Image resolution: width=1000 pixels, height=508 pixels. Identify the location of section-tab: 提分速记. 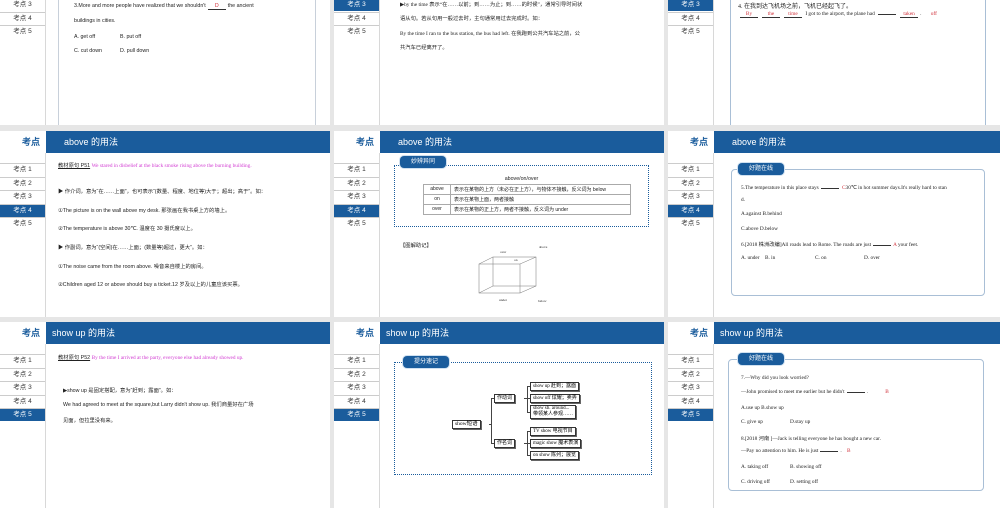
(426, 362).